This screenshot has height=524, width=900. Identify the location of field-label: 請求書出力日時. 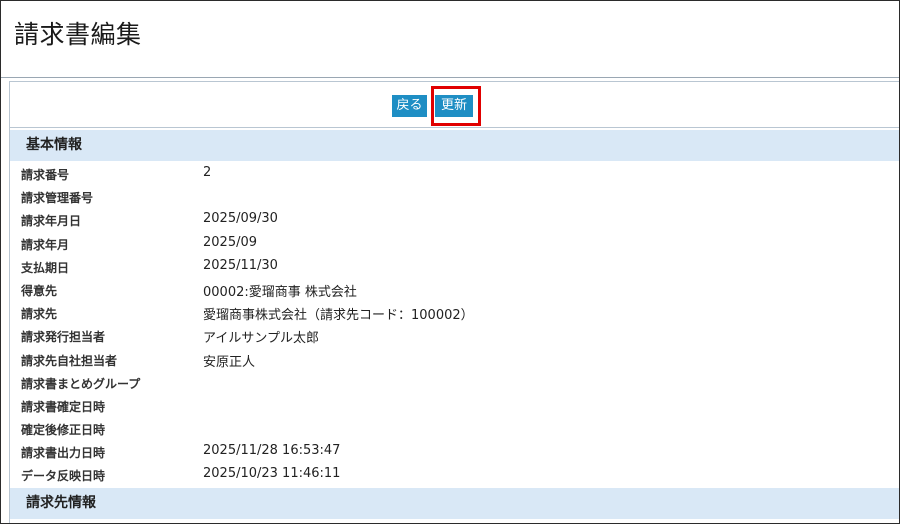
(63, 453).